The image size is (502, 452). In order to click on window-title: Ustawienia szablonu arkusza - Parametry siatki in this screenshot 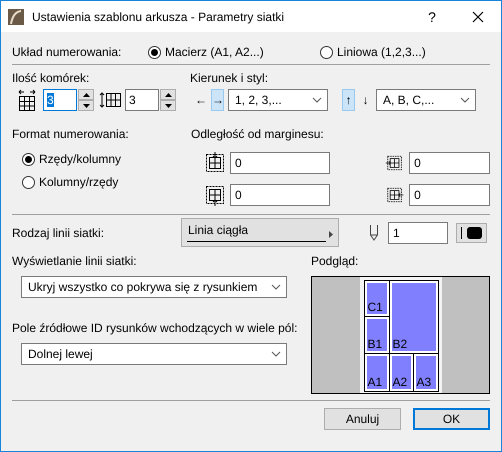, I will do `click(158, 17)`.